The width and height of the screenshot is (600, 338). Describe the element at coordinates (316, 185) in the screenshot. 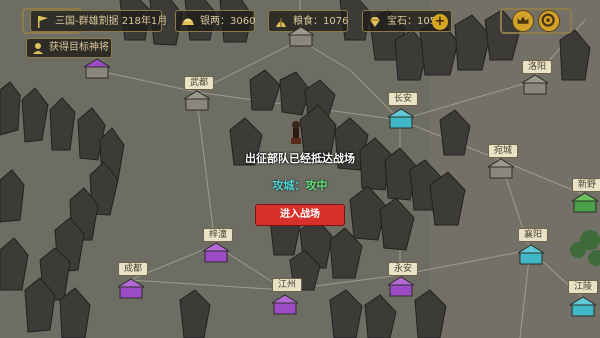

I see `siege-status-value: 攻中` at that location.